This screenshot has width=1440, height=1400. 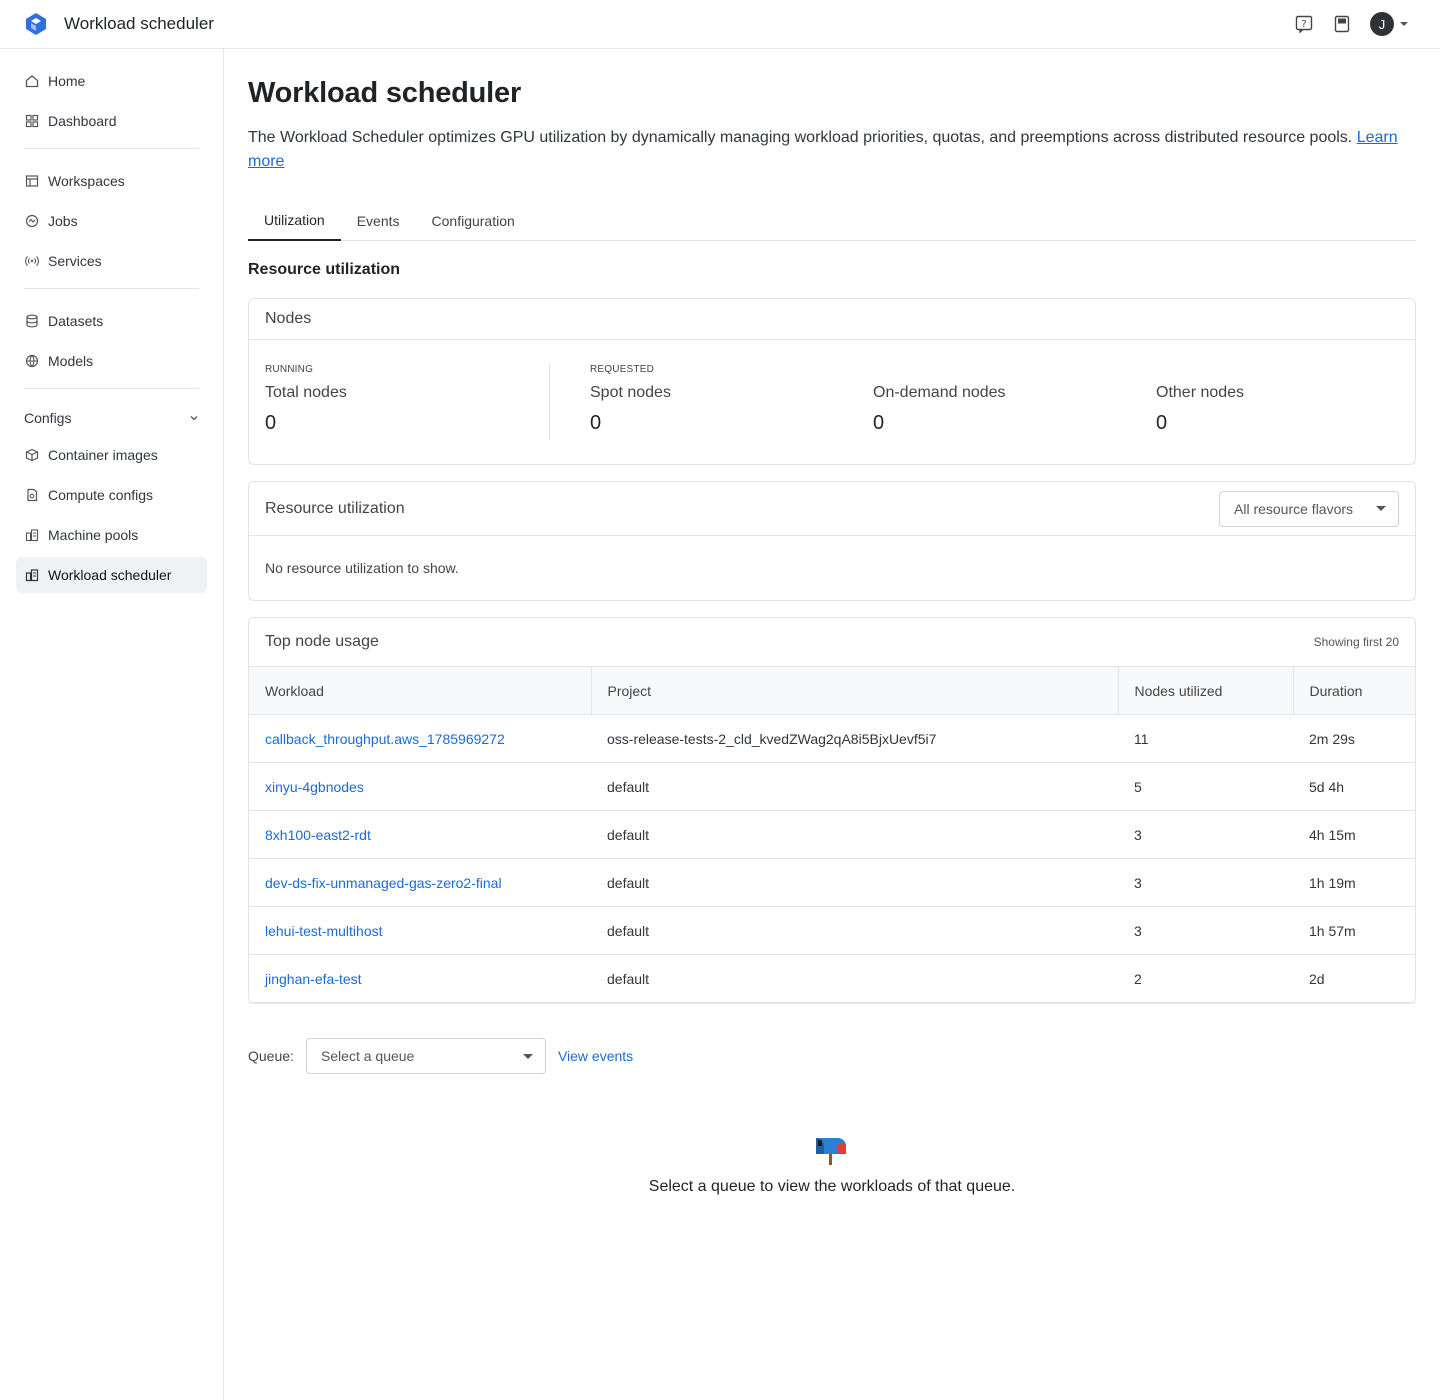 I want to click on home-icon, so click(x=32, y=81).